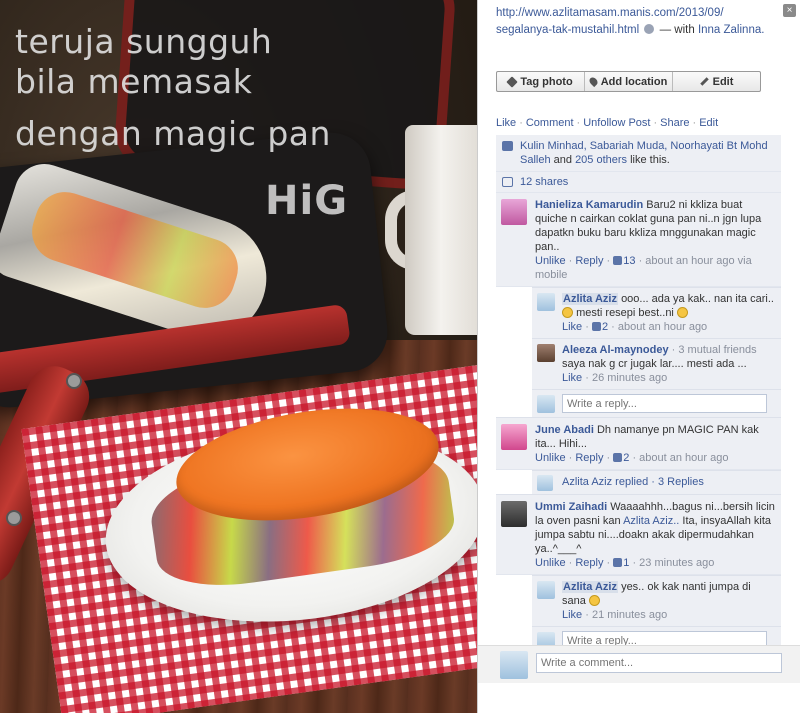 This screenshot has height=713, width=800. I want to click on edit-button: Edit, so click(716, 81).